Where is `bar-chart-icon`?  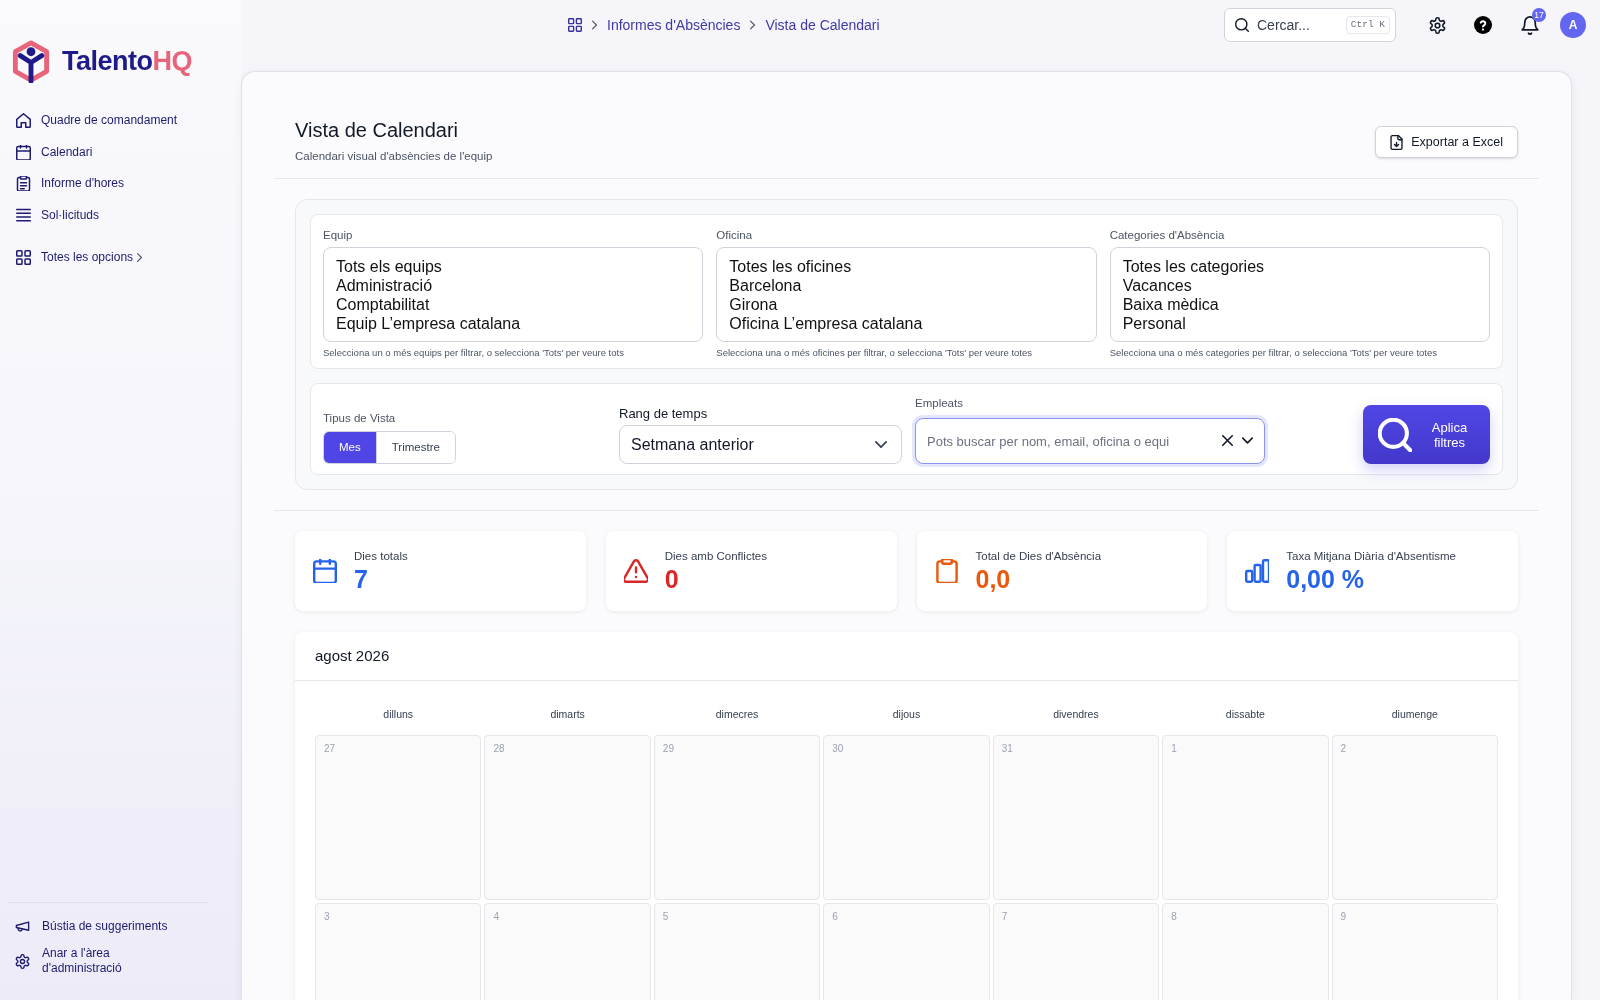 bar-chart-icon is located at coordinates (1257, 571).